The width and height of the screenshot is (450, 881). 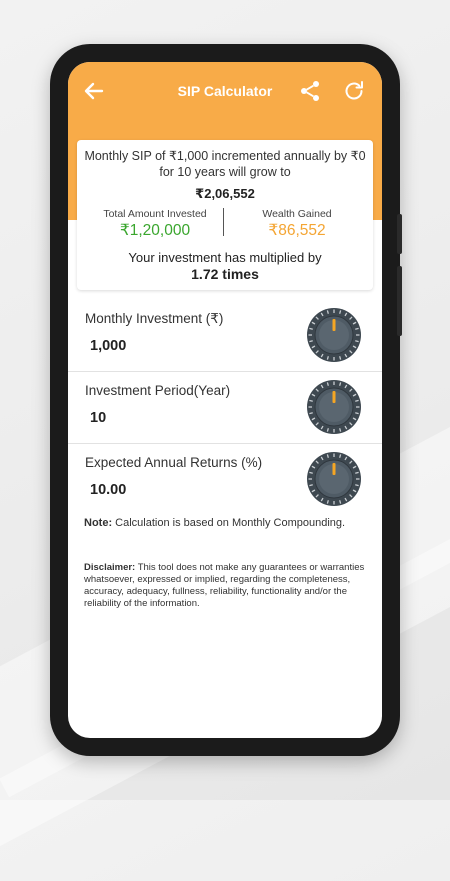 I want to click on app-bar: SIP Calculator, so click(x=225, y=91).